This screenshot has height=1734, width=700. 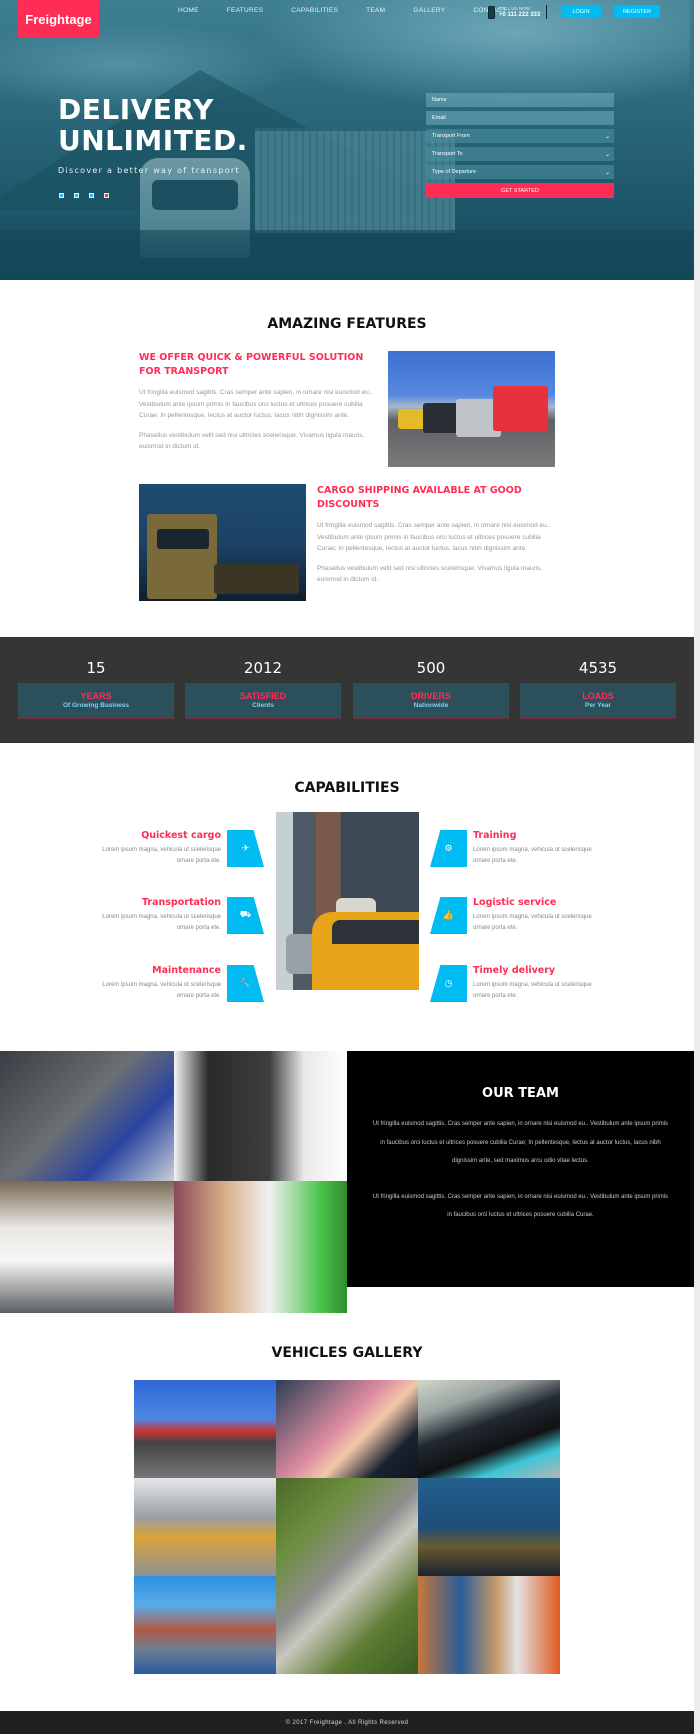 What do you see at coordinates (245, 915) in the screenshot?
I see `truck-icon: ⛟` at bounding box center [245, 915].